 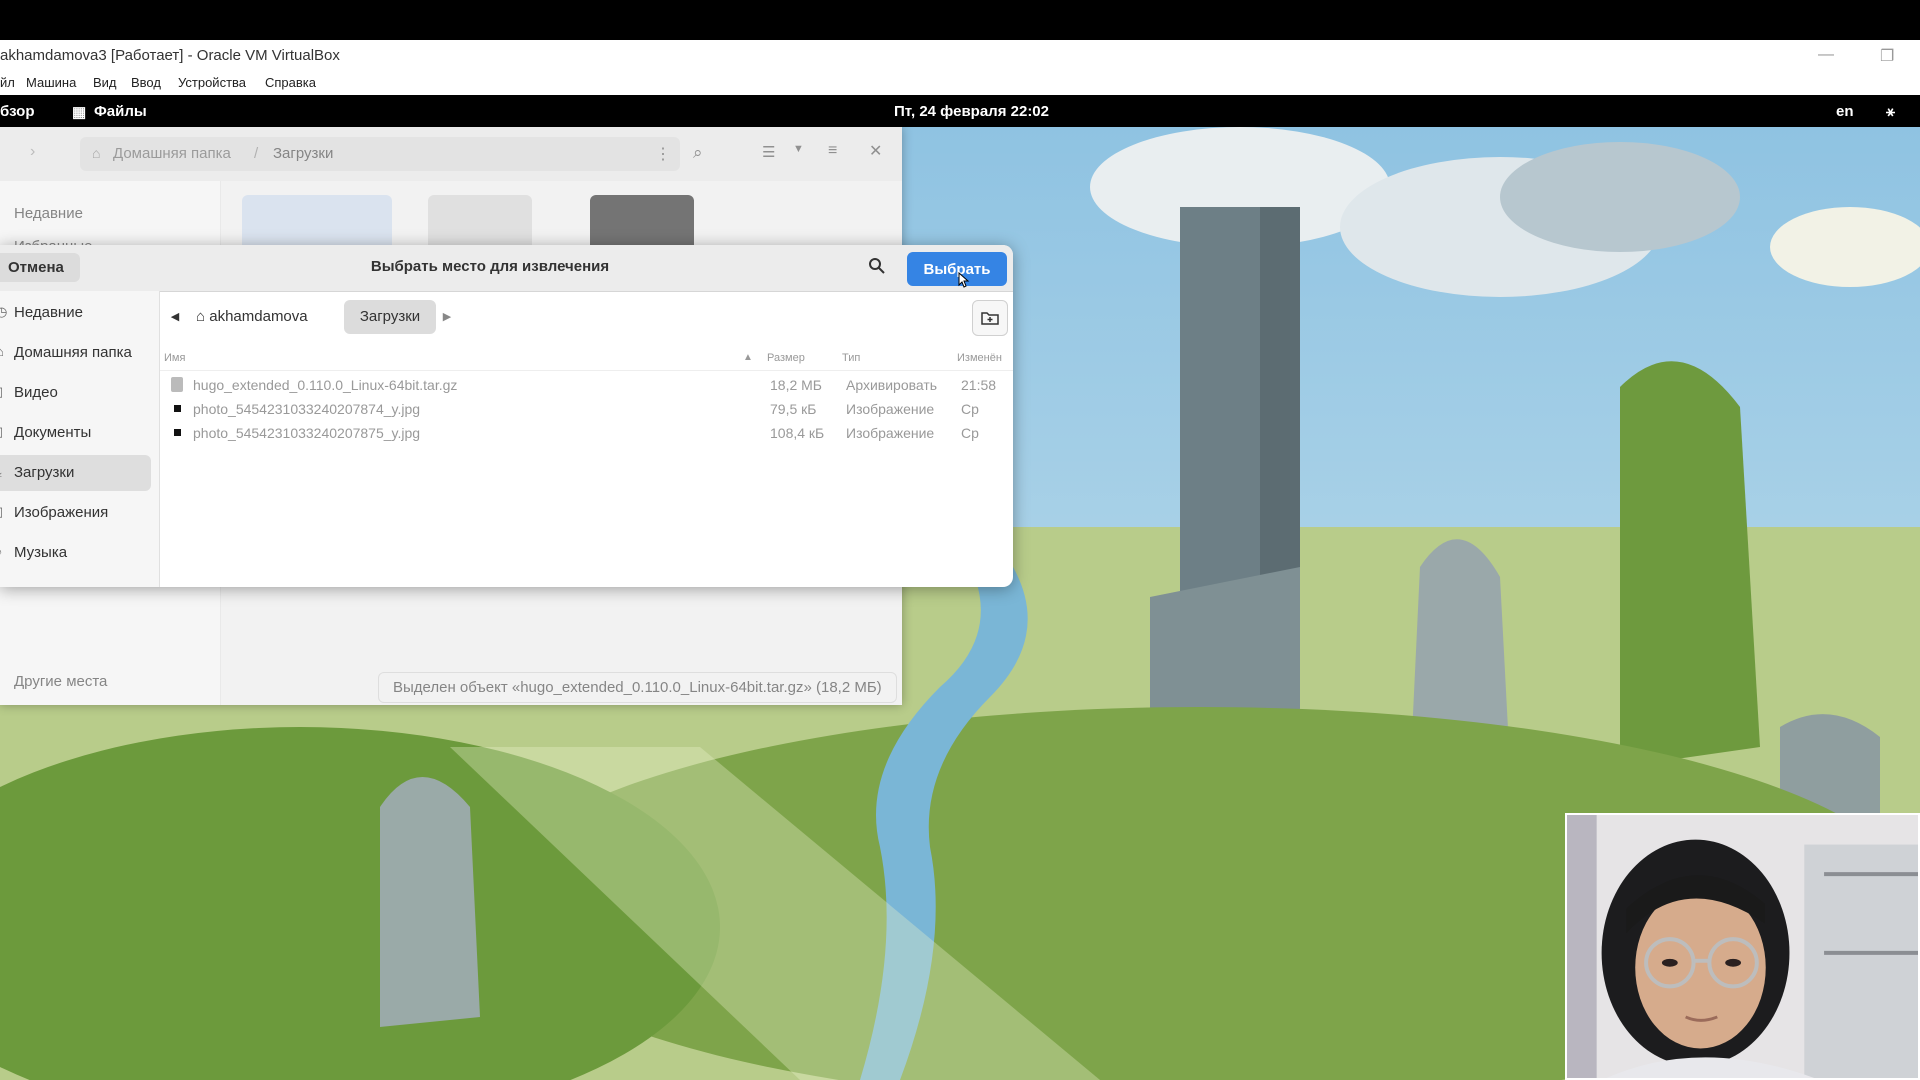 I want to click on path-forward-arrow-icon: ▶, so click(x=447, y=317).